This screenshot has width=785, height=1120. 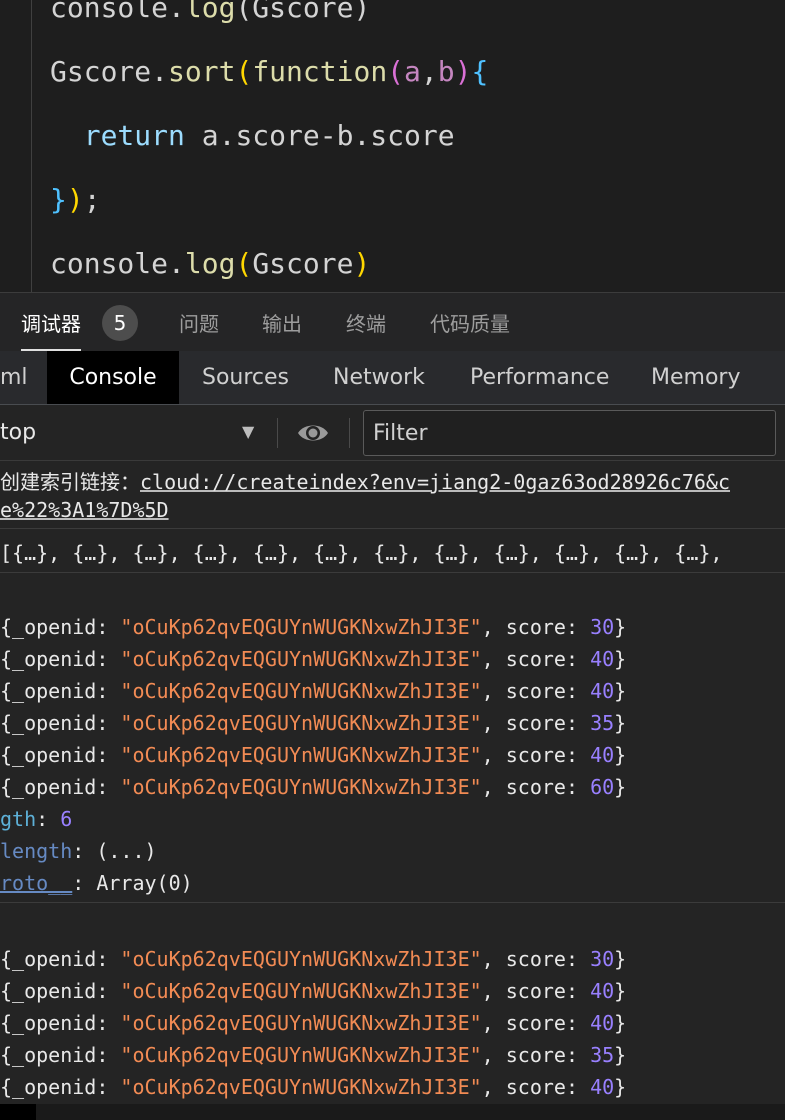 I want to click on code-token: (Gscore), so click(x=303, y=12).